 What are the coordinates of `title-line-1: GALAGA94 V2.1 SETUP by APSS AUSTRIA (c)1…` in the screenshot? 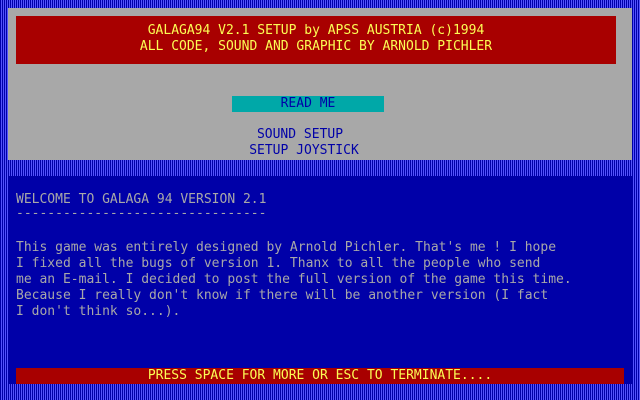 It's located at (316, 30).